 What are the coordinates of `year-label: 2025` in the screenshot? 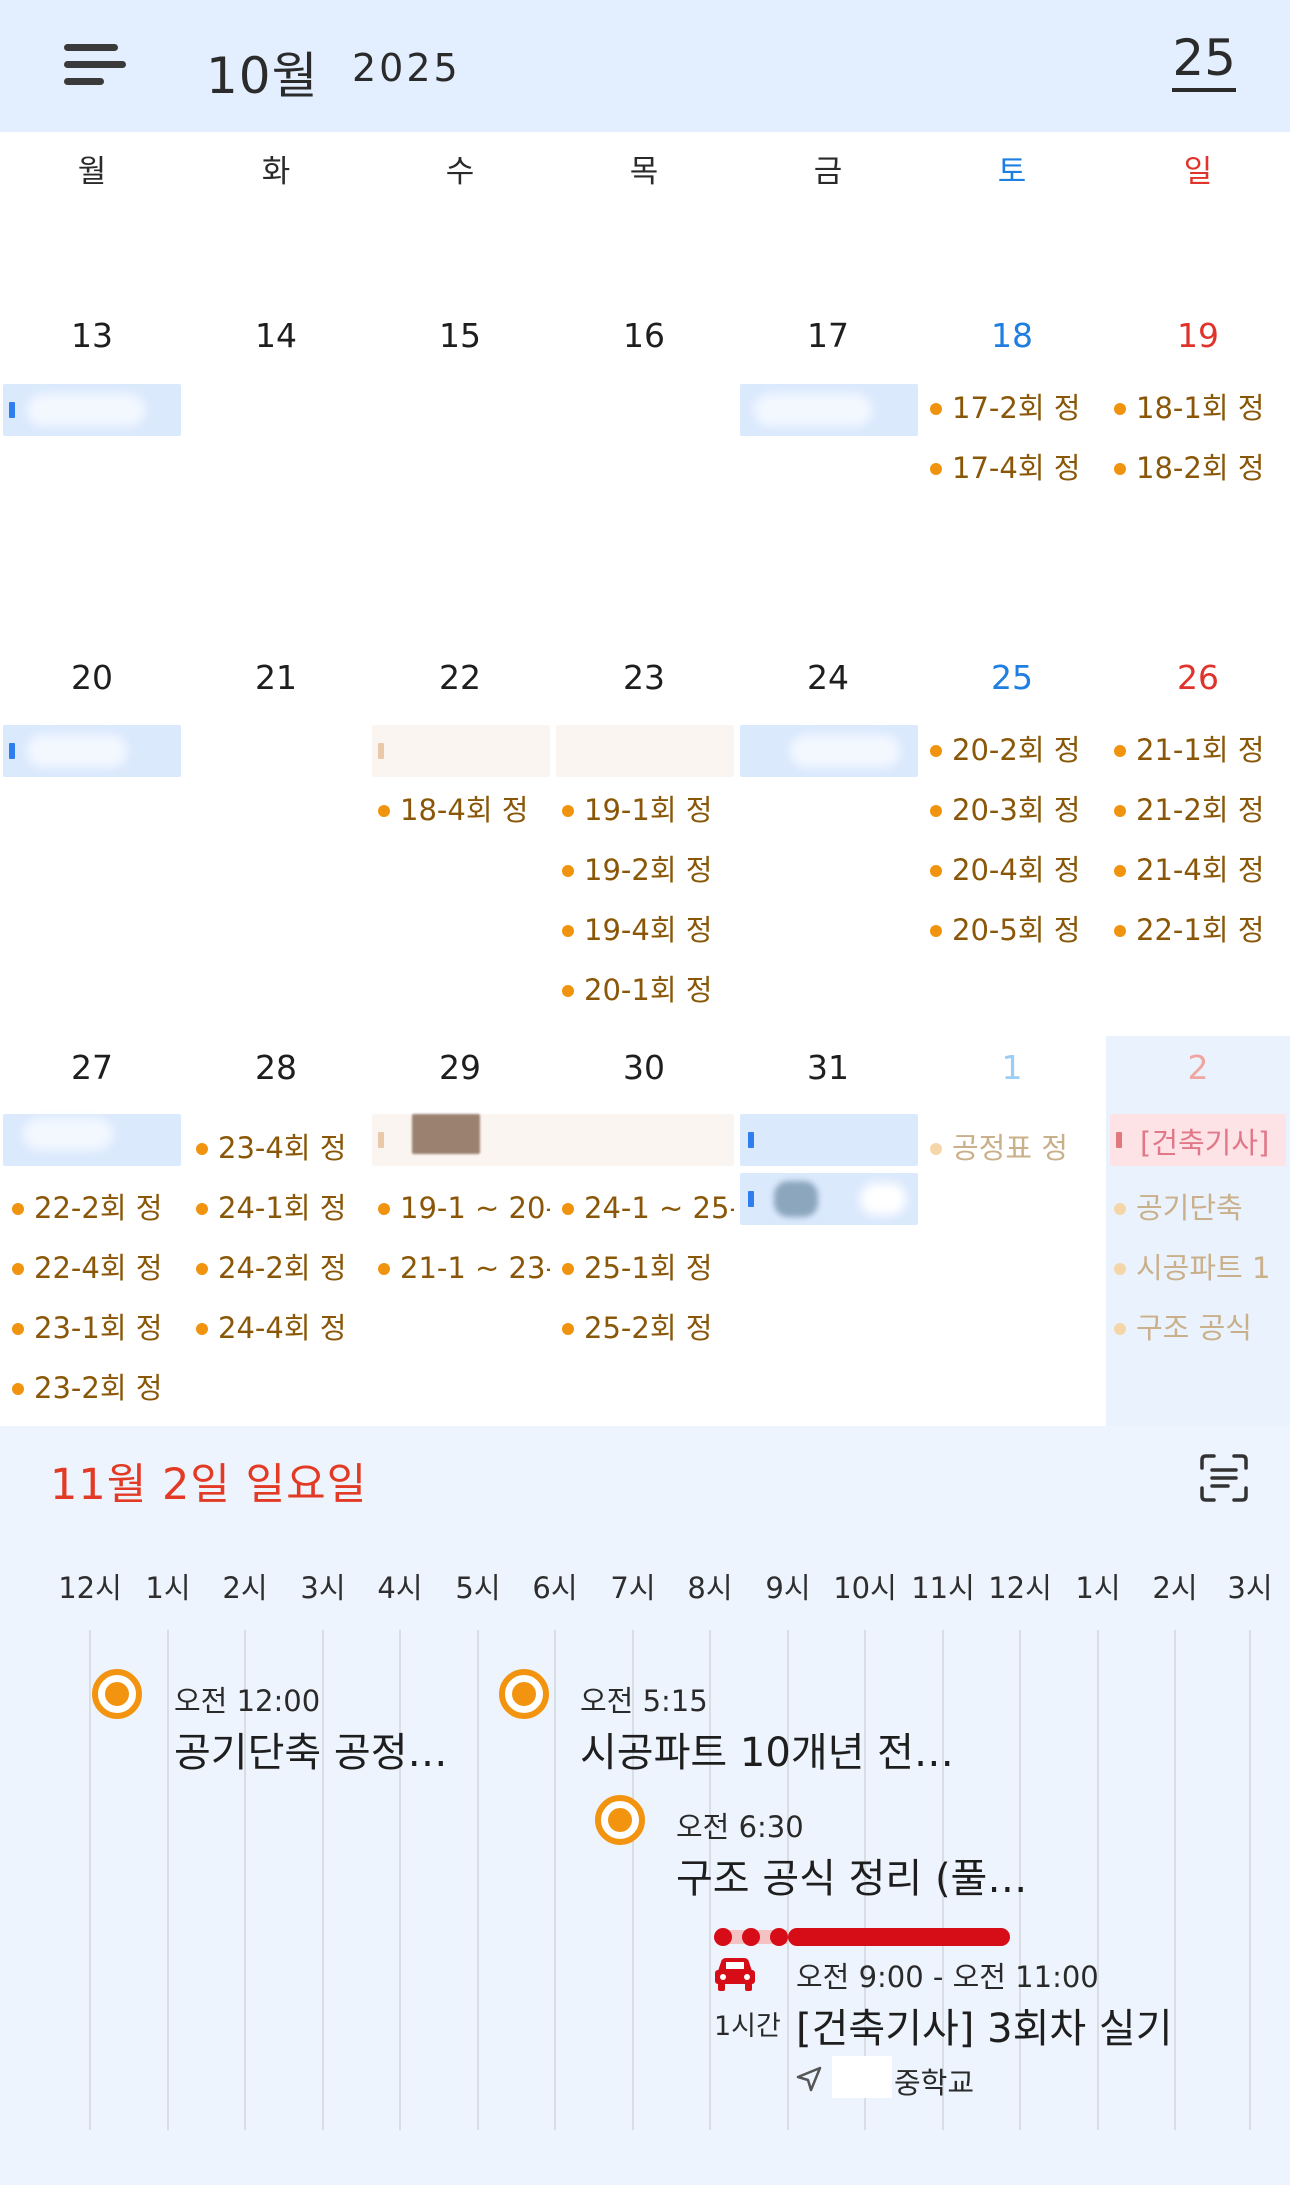 It's located at (406, 68).